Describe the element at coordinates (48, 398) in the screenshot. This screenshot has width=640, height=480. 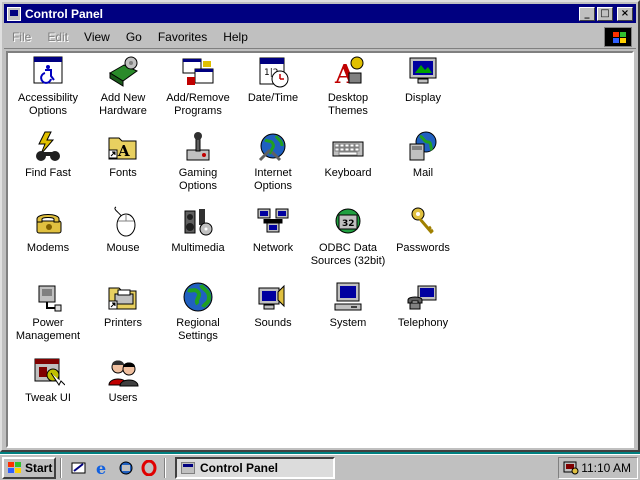
I see `item-label: Tweak UI` at that location.